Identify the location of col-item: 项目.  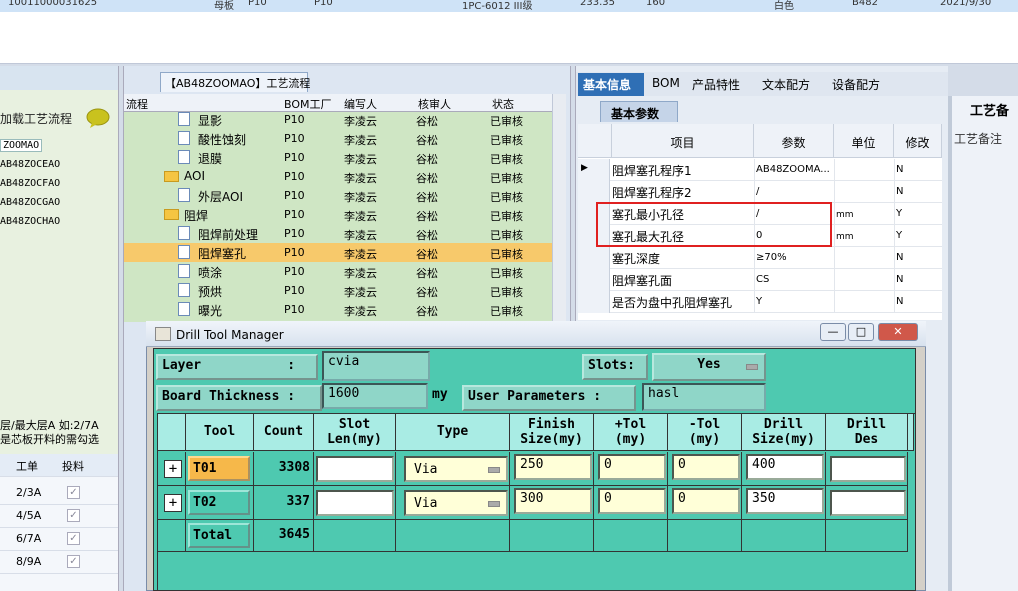
(683, 141).